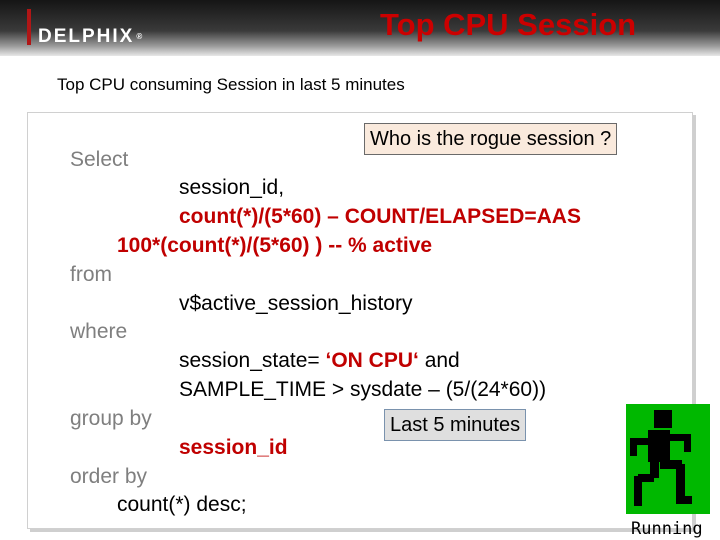 The width and height of the screenshot is (720, 540). Describe the element at coordinates (99, 331) in the screenshot. I see `where-keyword: where` at that location.